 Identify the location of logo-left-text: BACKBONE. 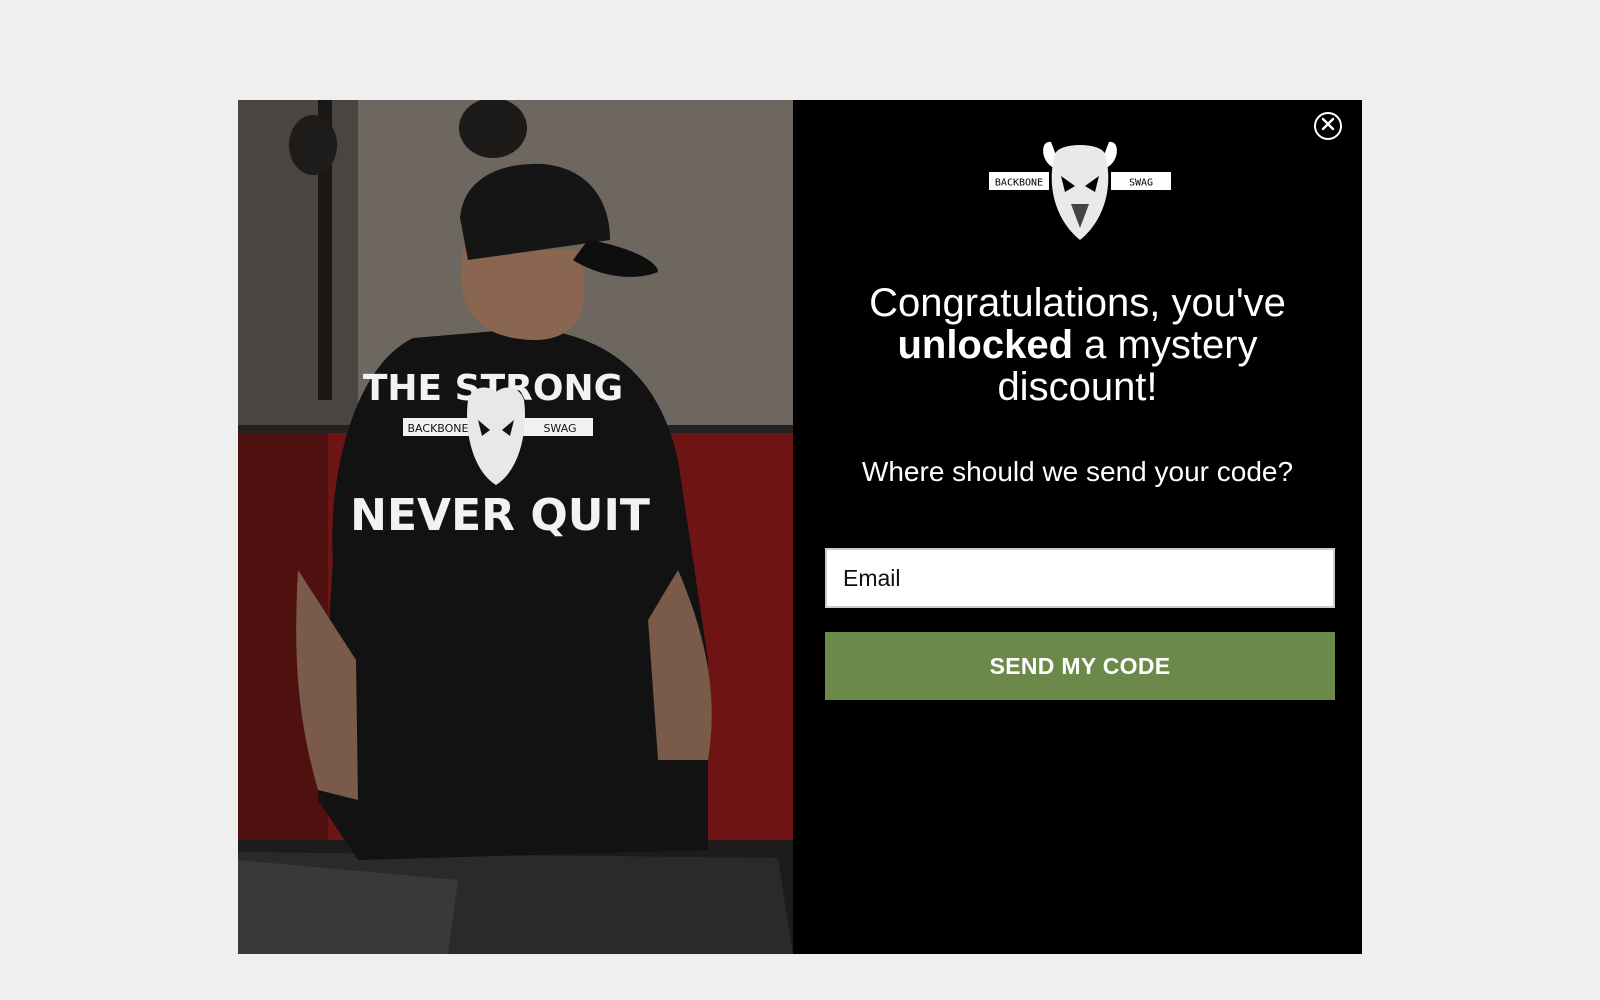
(1019, 183).